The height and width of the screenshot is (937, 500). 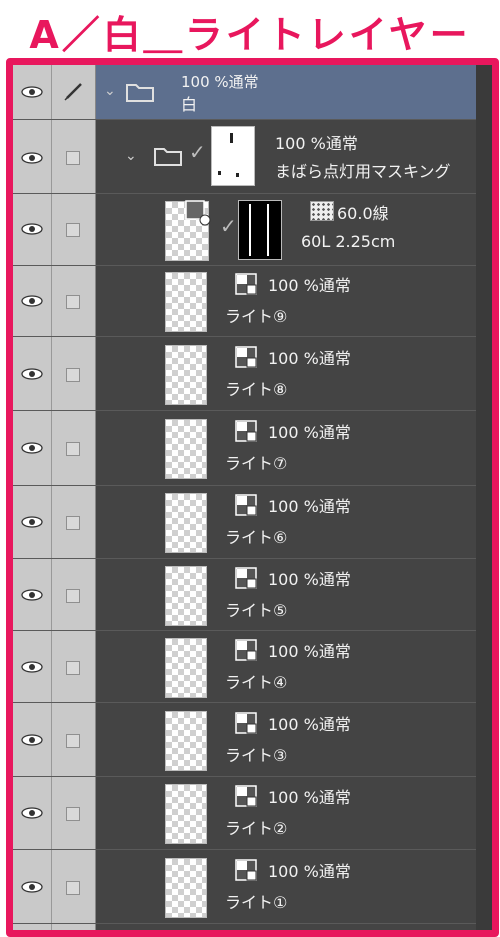 I want to click on folder-opacity-mode: 100 %通常, so click(x=220, y=82).